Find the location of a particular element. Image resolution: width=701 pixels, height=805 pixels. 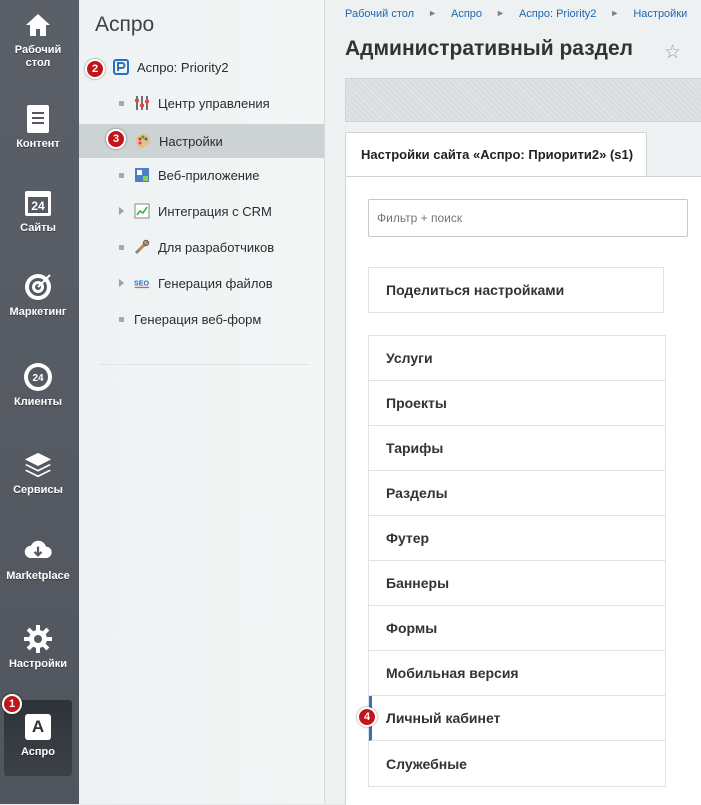

menu-item-developers: Для разработчиков is located at coordinates (201, 247).